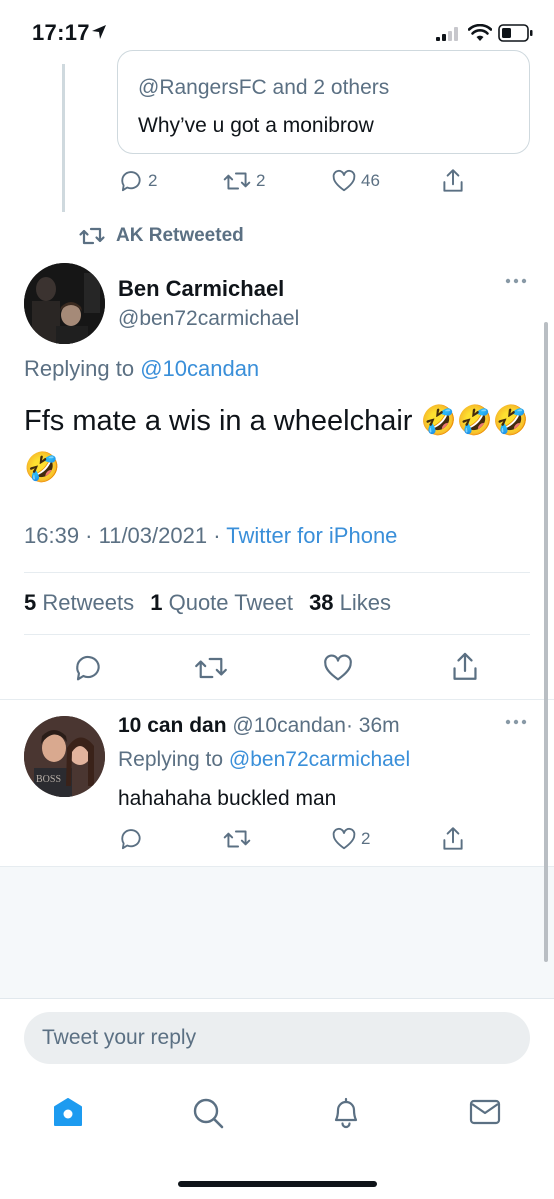 The height and width of the screenshot is (1199, 554). I want to click on wifi-icon, so click(480, 32).